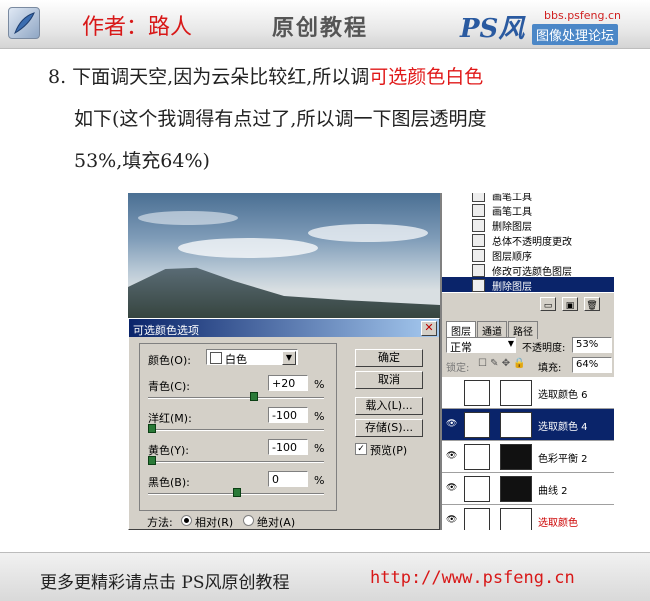 This screenshot has width=650, height=601. Describe the element at coordinates (592, 345) in the screenshot. I see `opacity-input: 53%` at that location.